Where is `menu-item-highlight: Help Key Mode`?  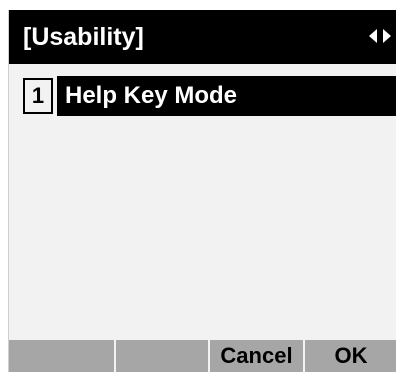 menu-item-highlight: Help Key Mode is located at coordinates (226, 96).